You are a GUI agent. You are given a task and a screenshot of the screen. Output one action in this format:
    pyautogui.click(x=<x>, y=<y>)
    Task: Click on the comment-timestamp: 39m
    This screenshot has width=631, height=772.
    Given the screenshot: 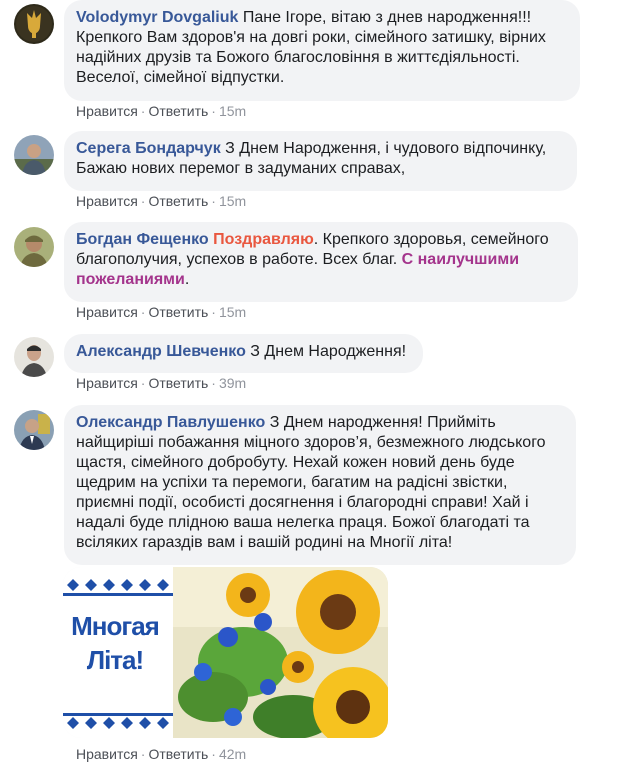 What is the action you would take?
    pyautogui.click(x=232, y=383)
    